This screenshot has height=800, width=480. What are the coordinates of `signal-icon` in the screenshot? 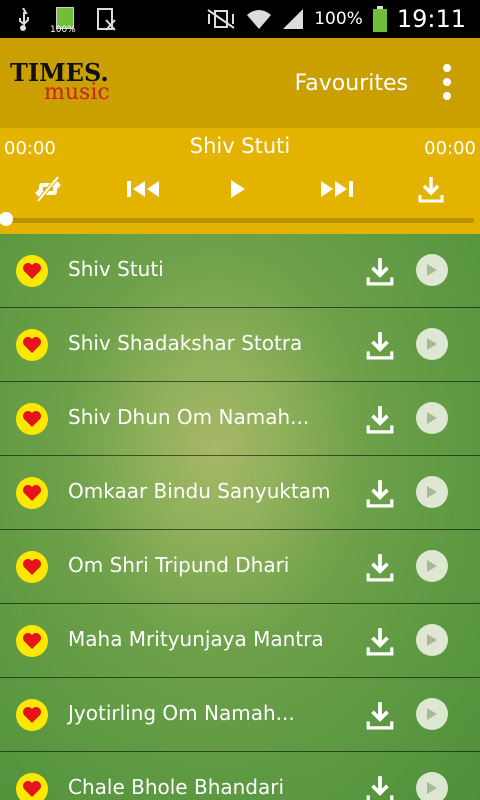 It's located at (293, 19).